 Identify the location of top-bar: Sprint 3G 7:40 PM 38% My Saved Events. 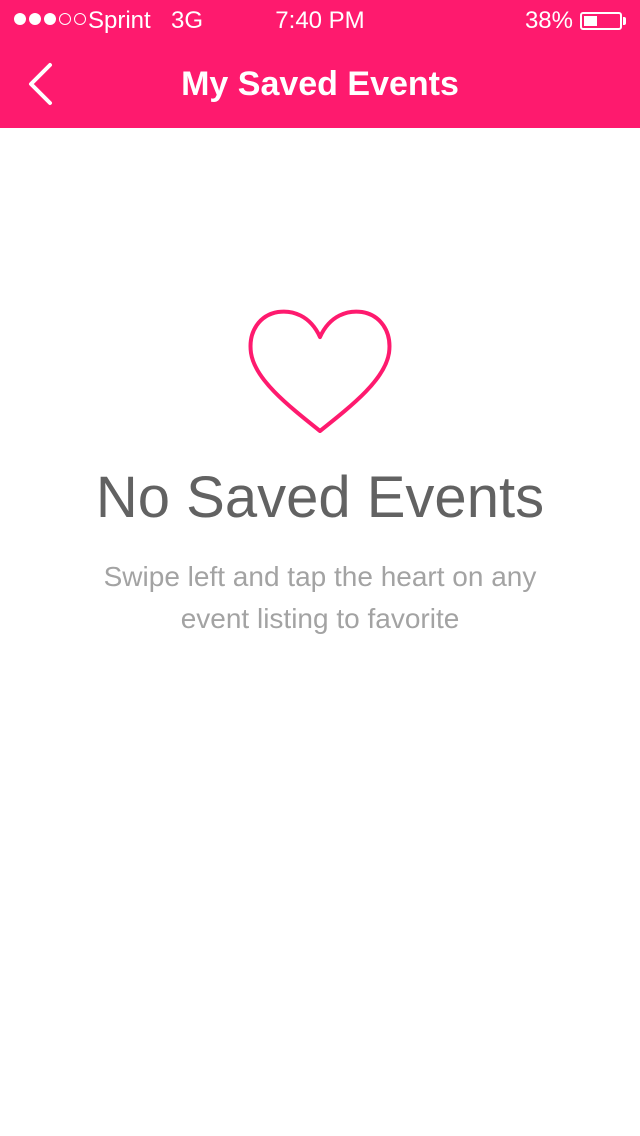
(320, 64).